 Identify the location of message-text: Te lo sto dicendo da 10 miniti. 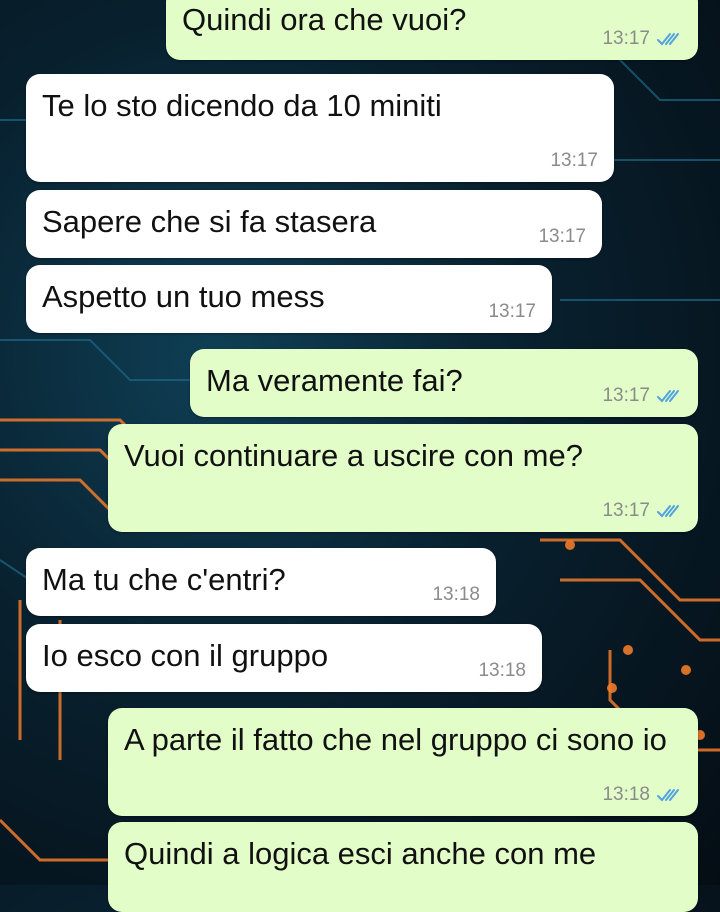
(242, 105).